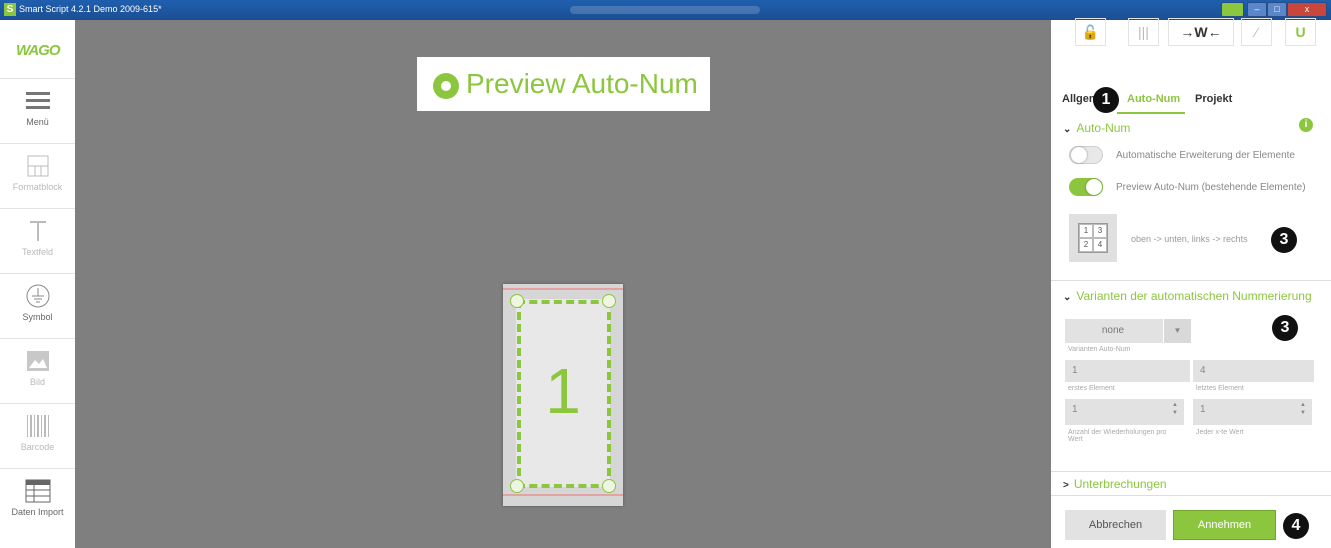 This screenshot has height=548, width=1331. What do you see at coordinates (37, 252) in the screenshot?
I see `sidebar-item-label: Textfeld` at bounding box center [37, 252].